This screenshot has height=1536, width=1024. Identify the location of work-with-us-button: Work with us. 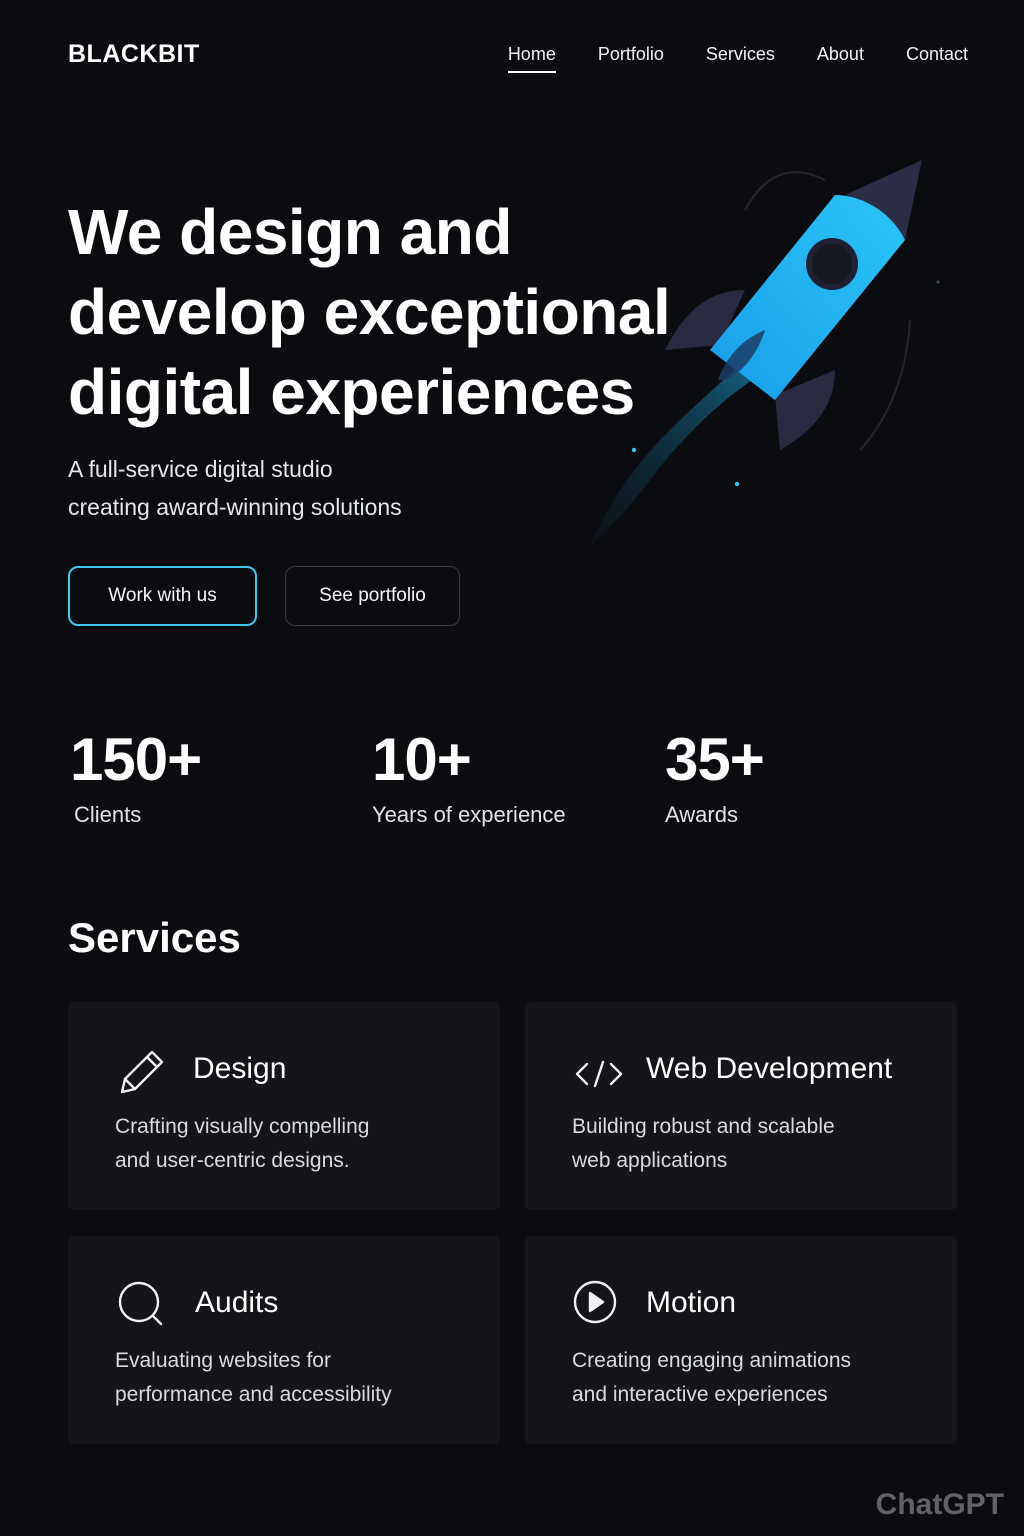
(162, 596).